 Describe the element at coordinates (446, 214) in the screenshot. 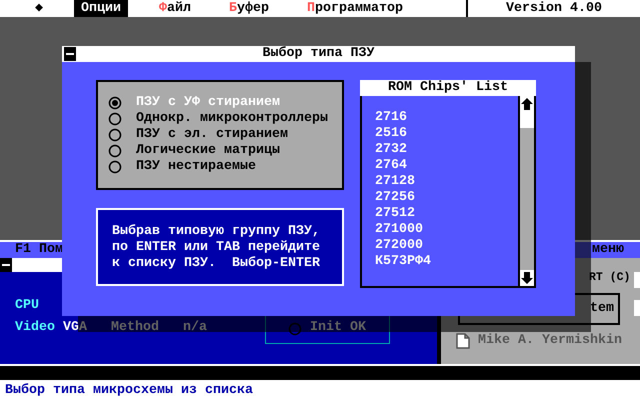

I see `chip-item: 27512` at that location.